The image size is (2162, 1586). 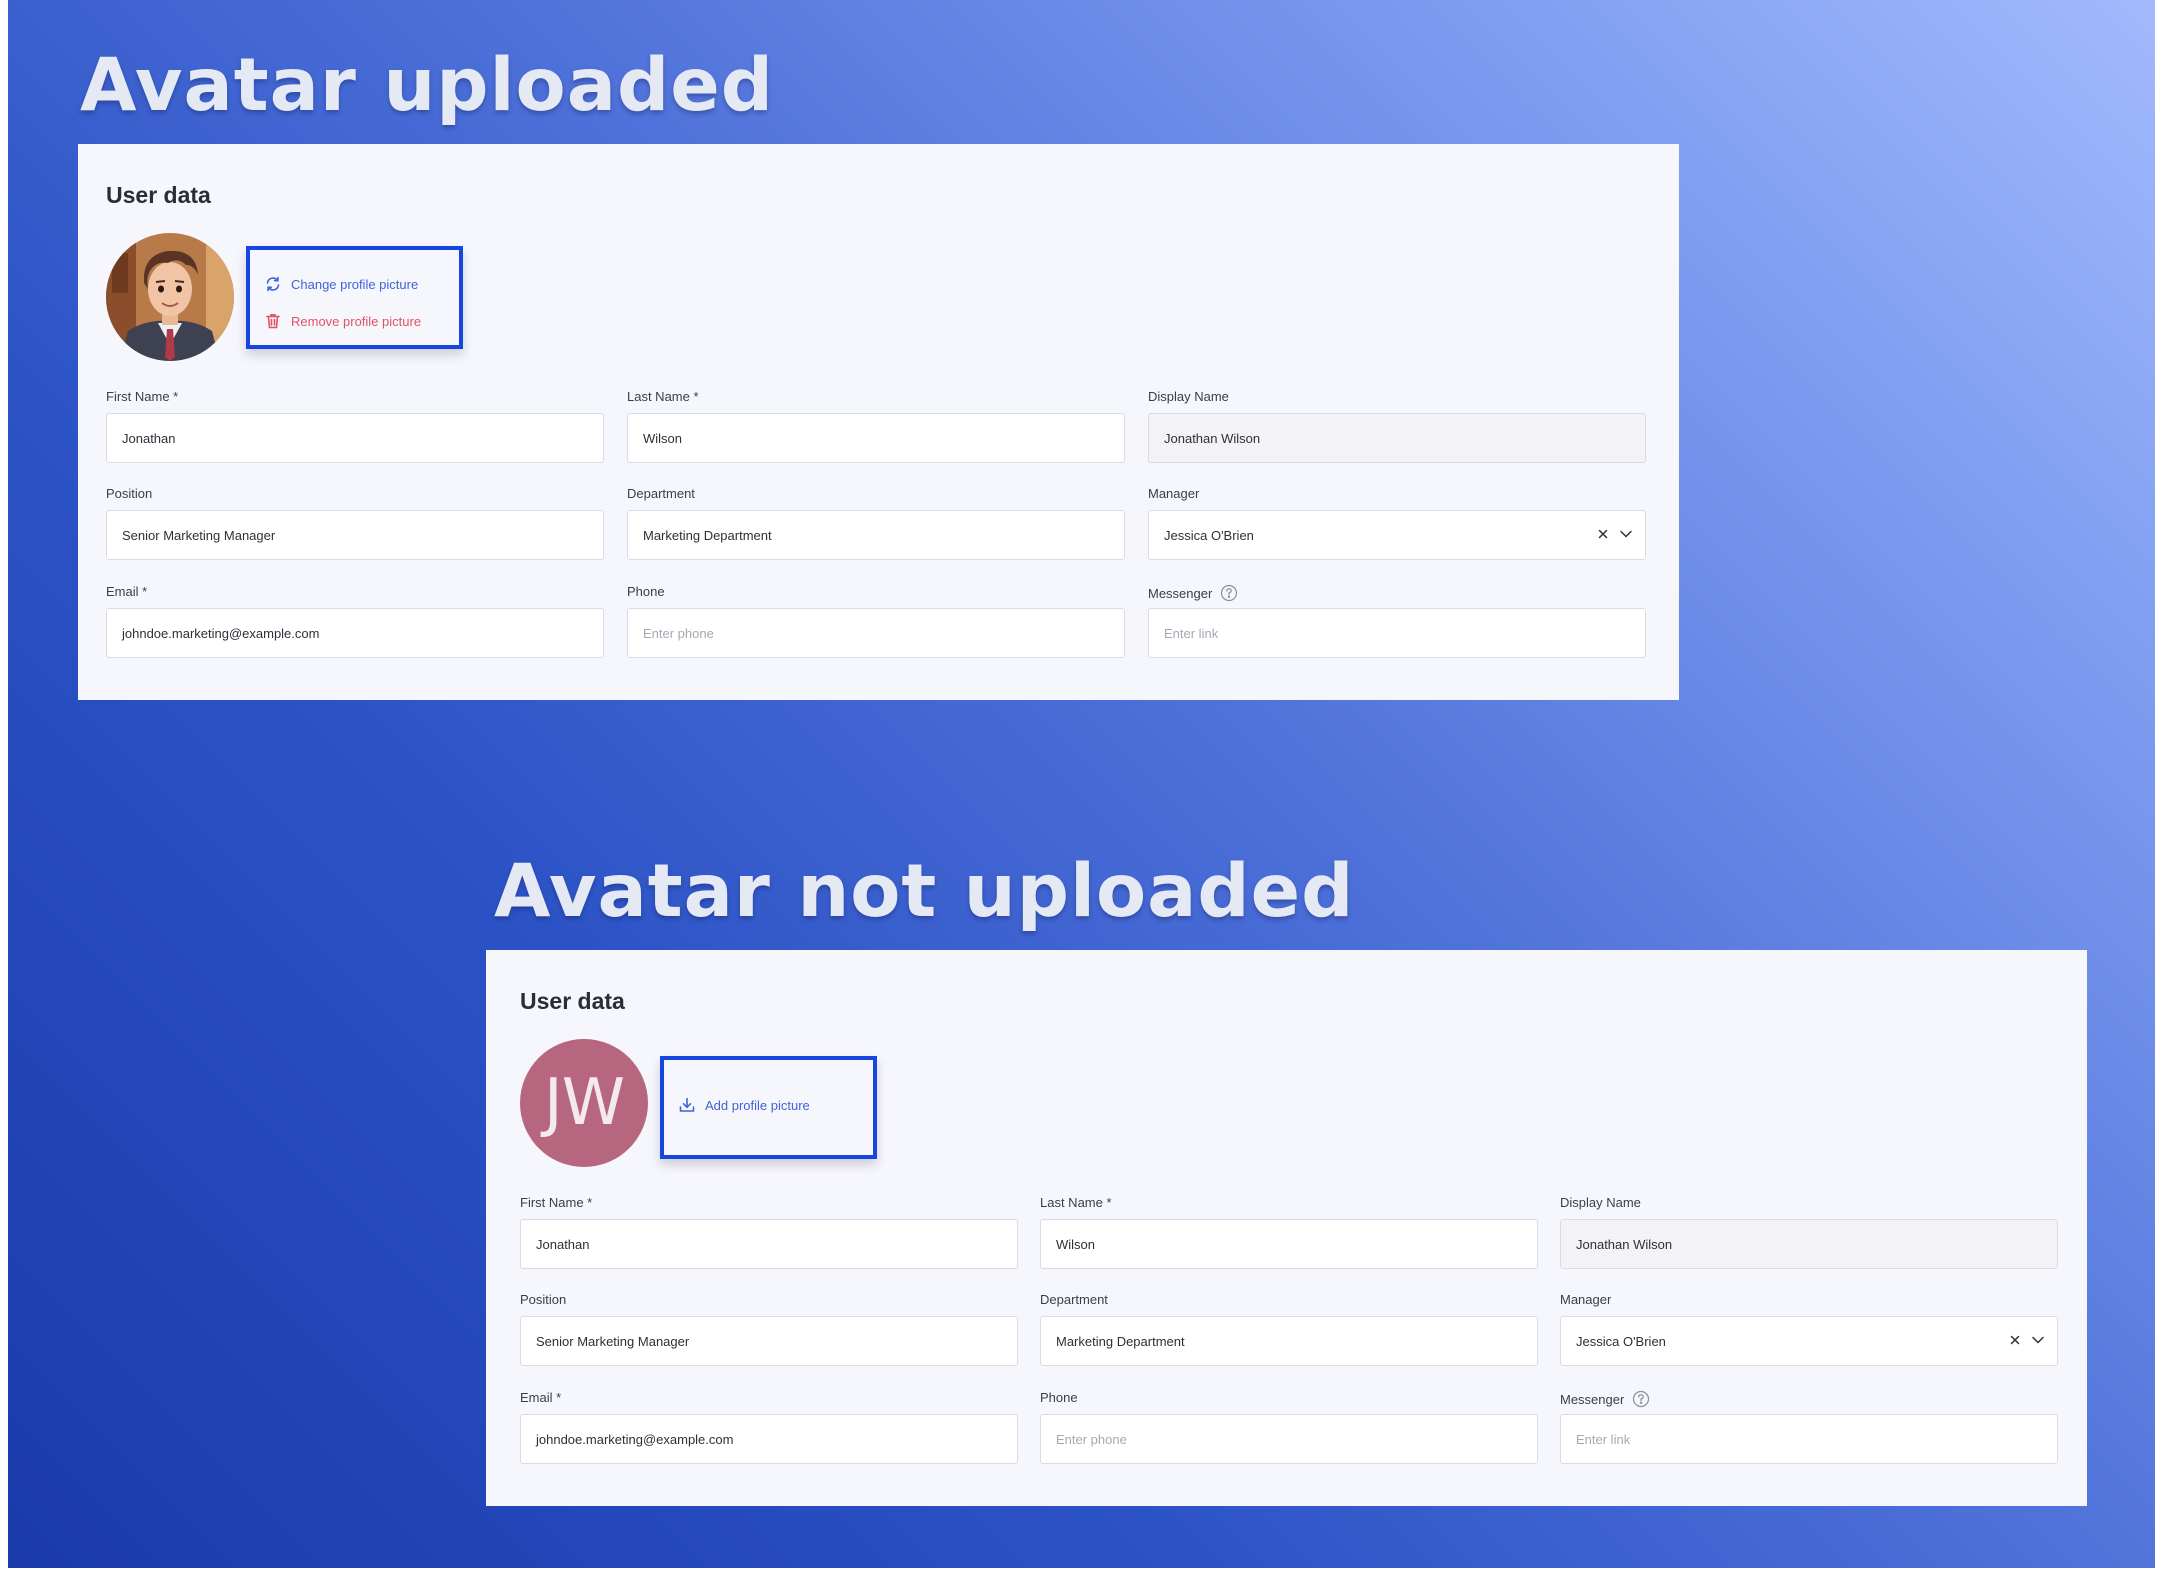 I want to click on avatar-initials: JW, so click(x=584, y=1103).